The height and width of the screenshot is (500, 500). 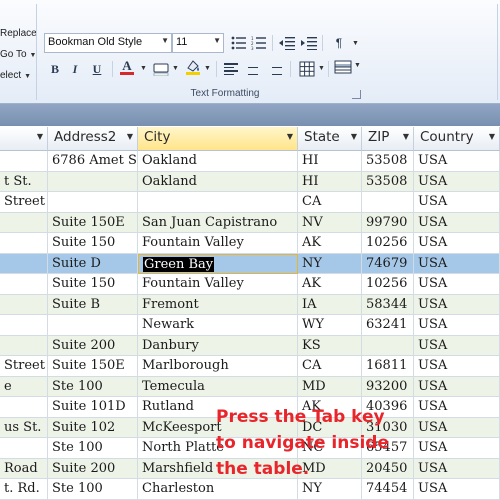 What do you see at coordinates (218, 202) in the screenshot?
I see `cell-city` at bounding box center [218, 202].